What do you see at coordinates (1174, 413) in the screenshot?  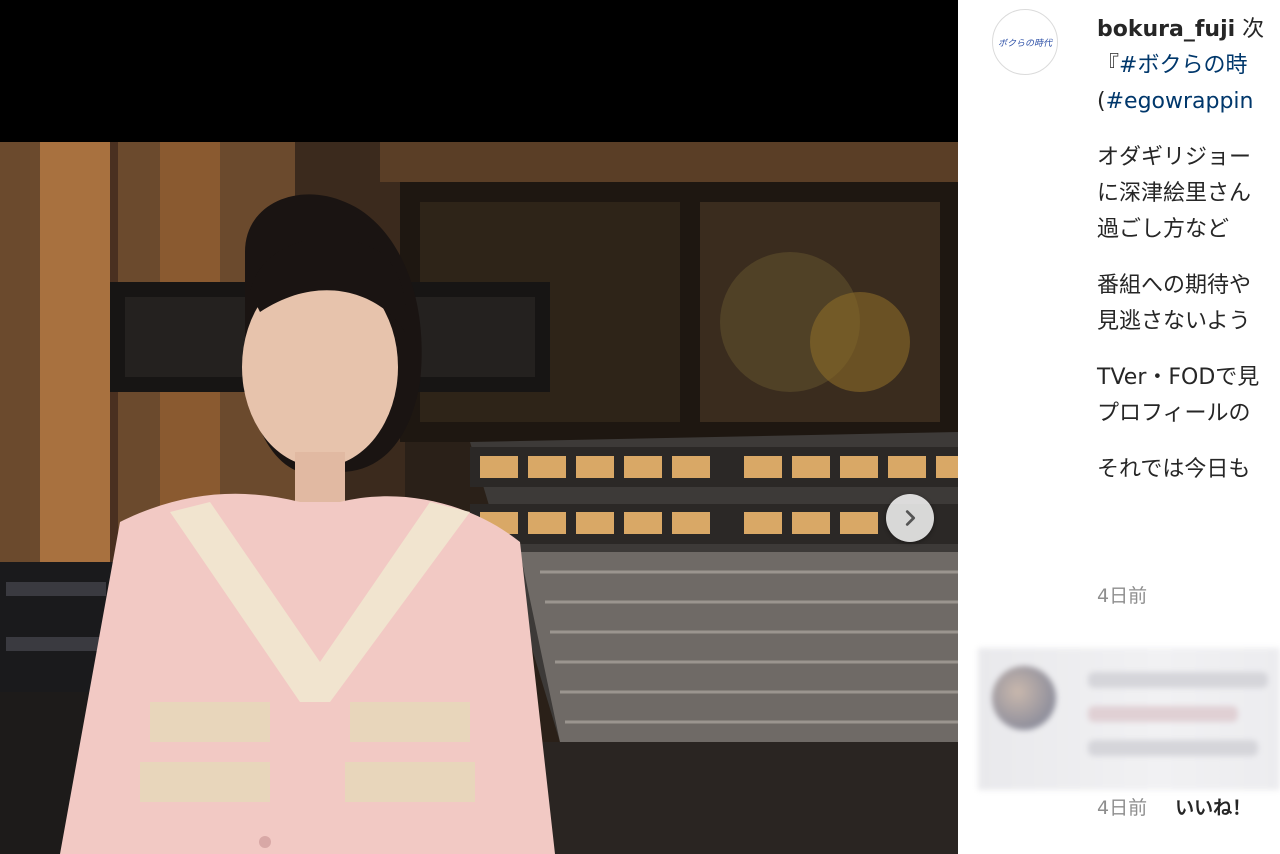 I see `caption-body-line: プロフィールの` at bounding box center [1174, 413].